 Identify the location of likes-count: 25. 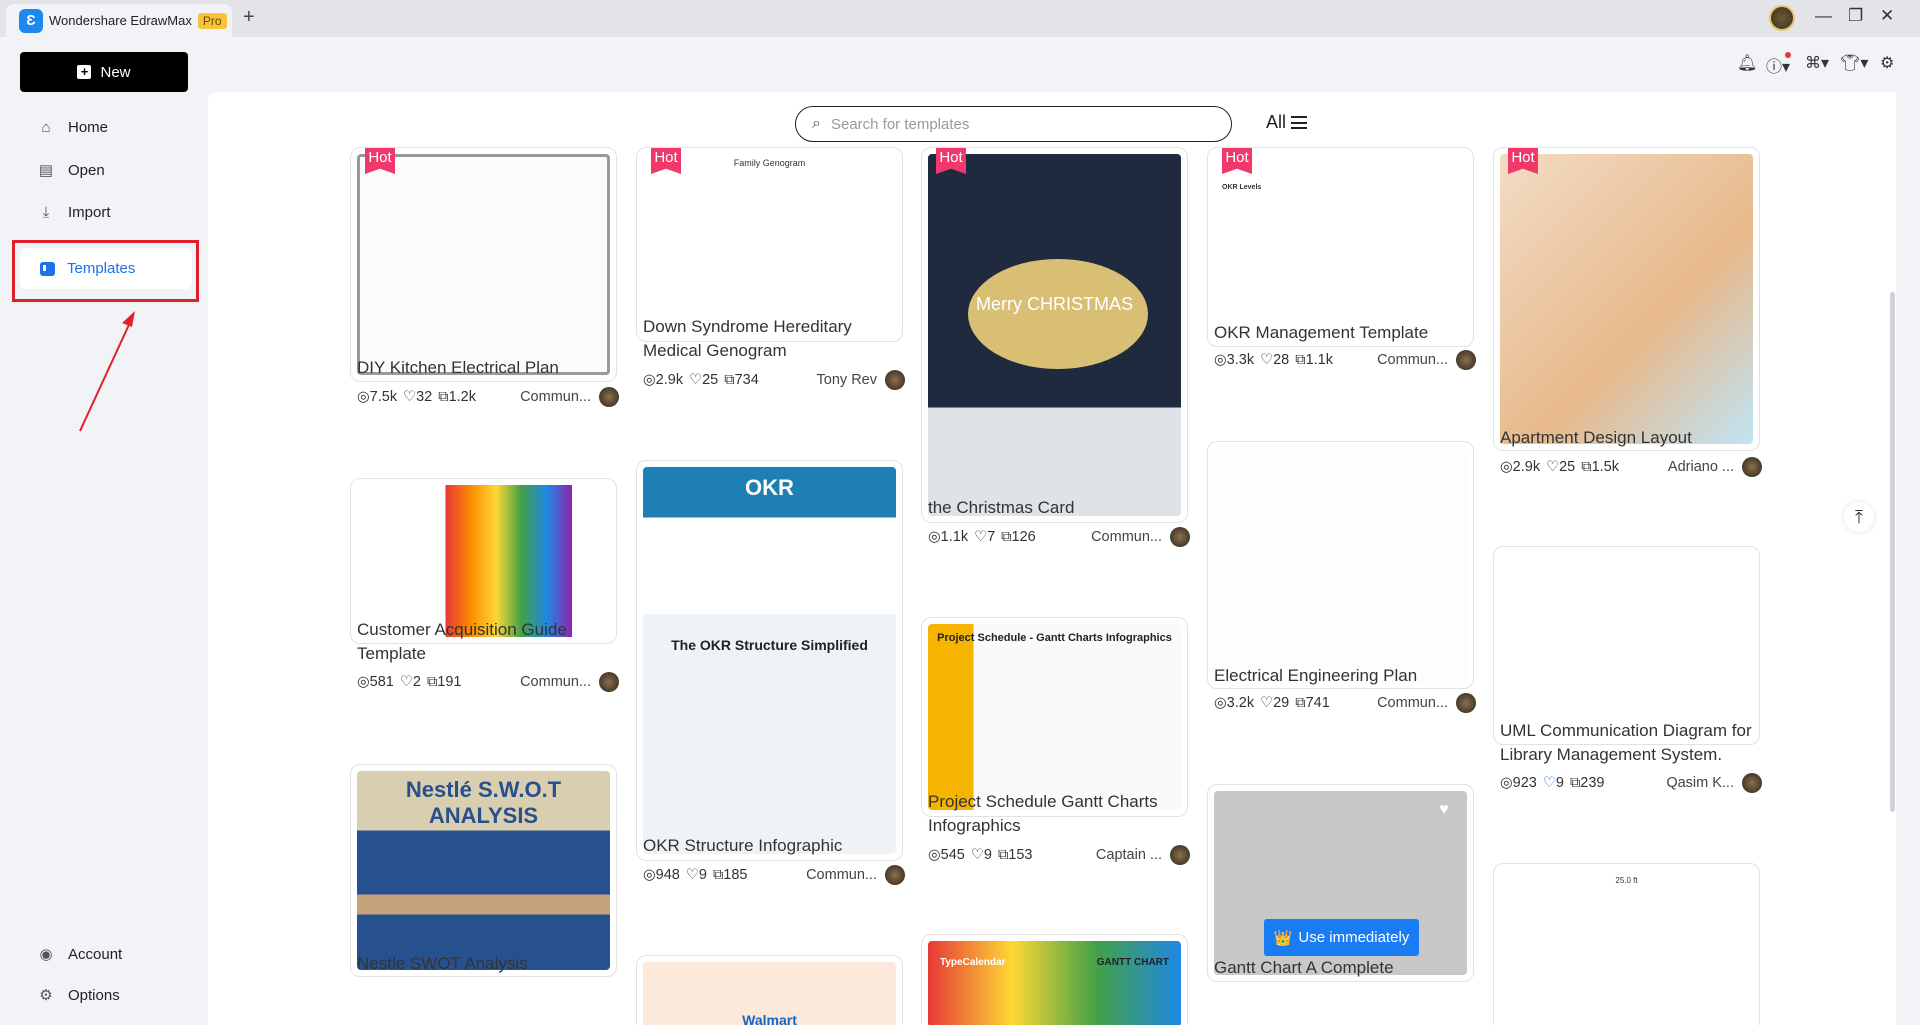
(710, 380).